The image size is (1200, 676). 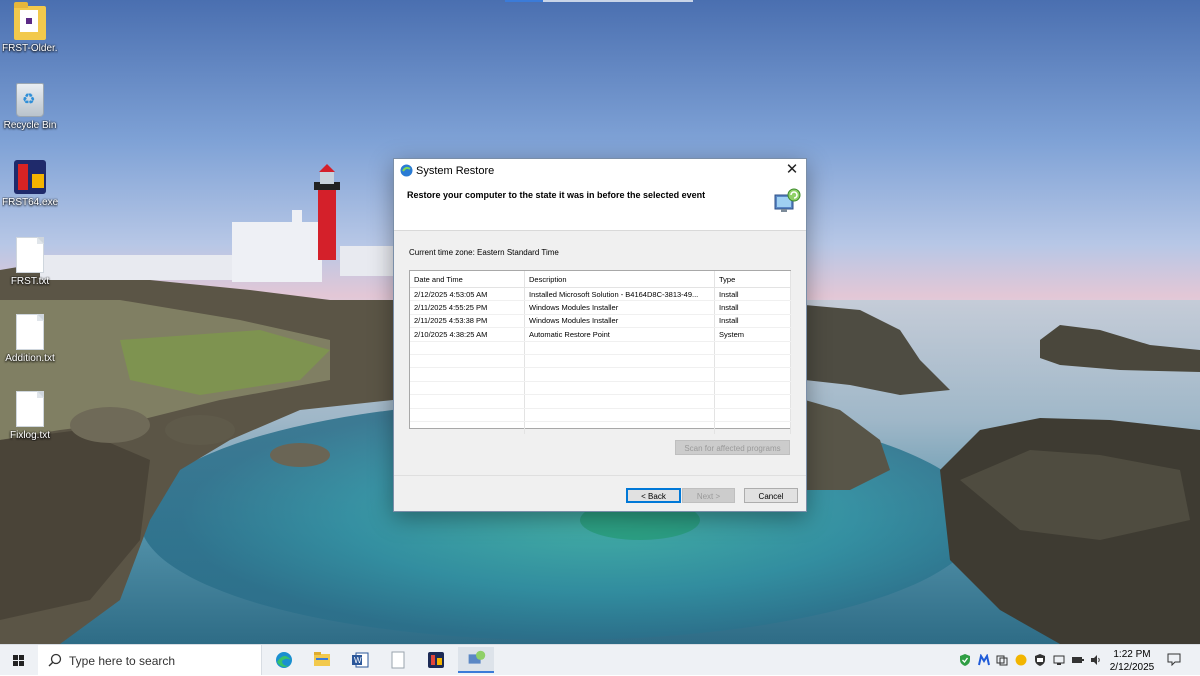 What do you see at coordinates (30, 125) in the screenshot?
I see `desktop-icon-label: Recycle Bin` at bounding box center [30, 125].